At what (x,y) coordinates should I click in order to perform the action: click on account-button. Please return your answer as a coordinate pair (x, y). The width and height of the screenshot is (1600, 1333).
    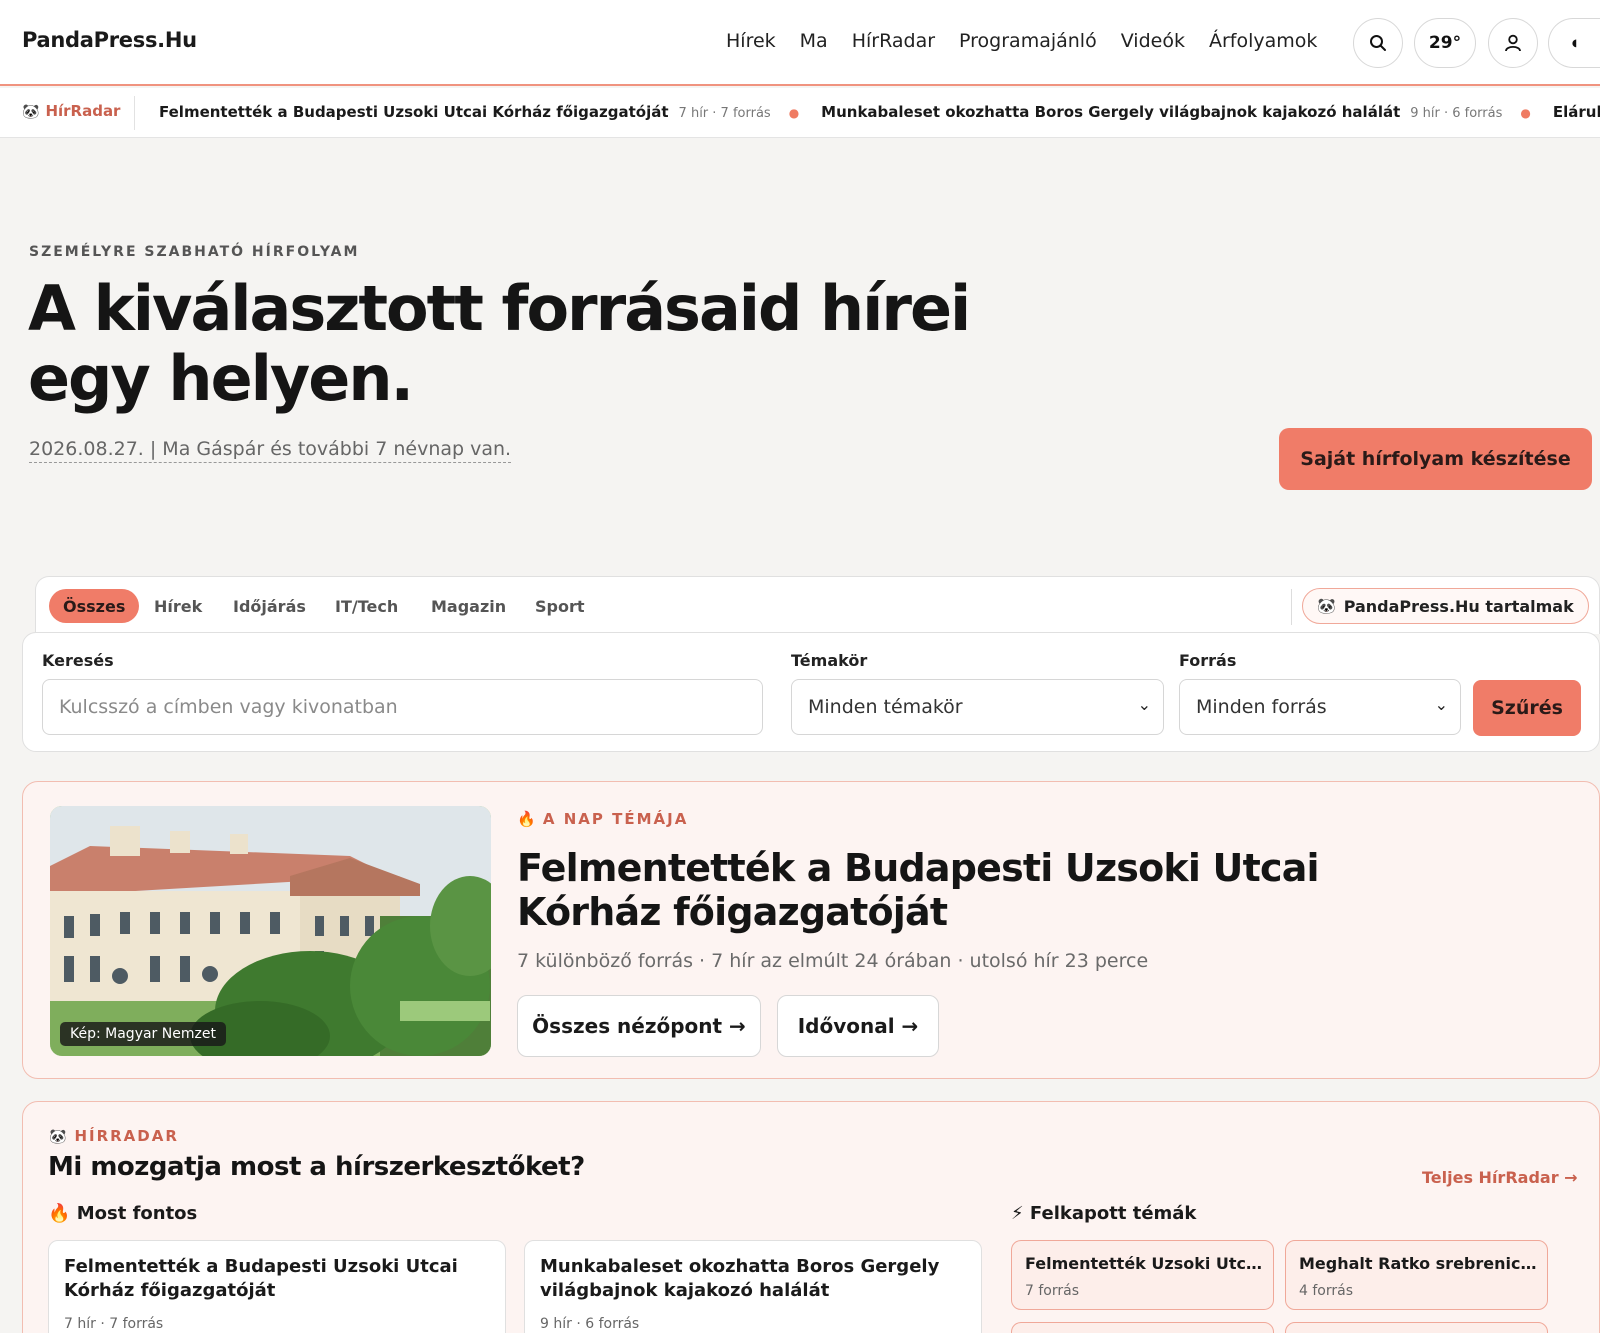
    Looking at the image, I should click on (1513, 43).